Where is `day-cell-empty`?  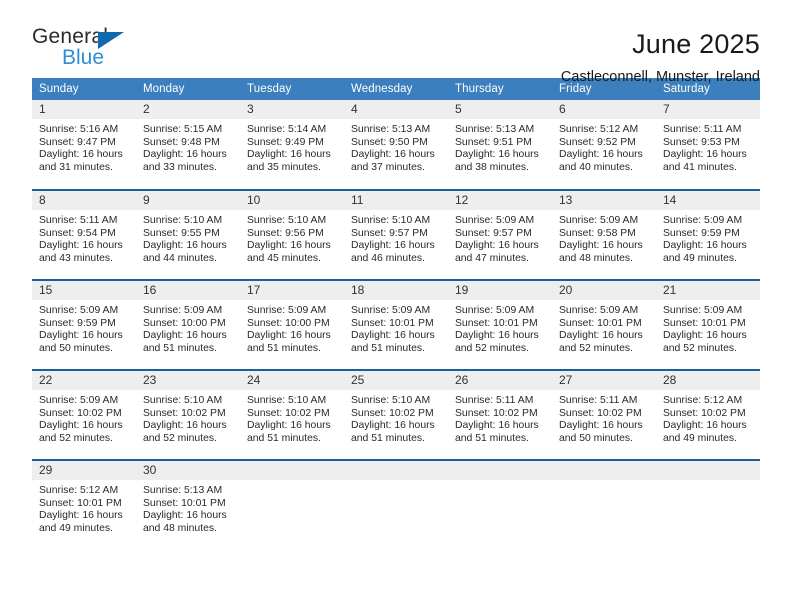
day-cell-empty is located at coordinates (292, 501).